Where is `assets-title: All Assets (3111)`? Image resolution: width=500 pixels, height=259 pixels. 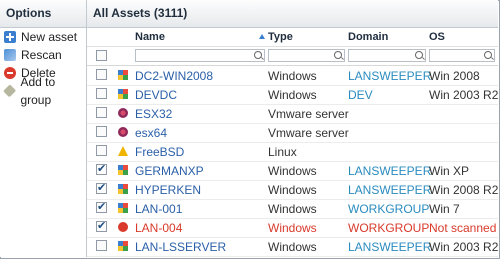
assets-title: All Assets (3111) is located at coordinates (292, 14).